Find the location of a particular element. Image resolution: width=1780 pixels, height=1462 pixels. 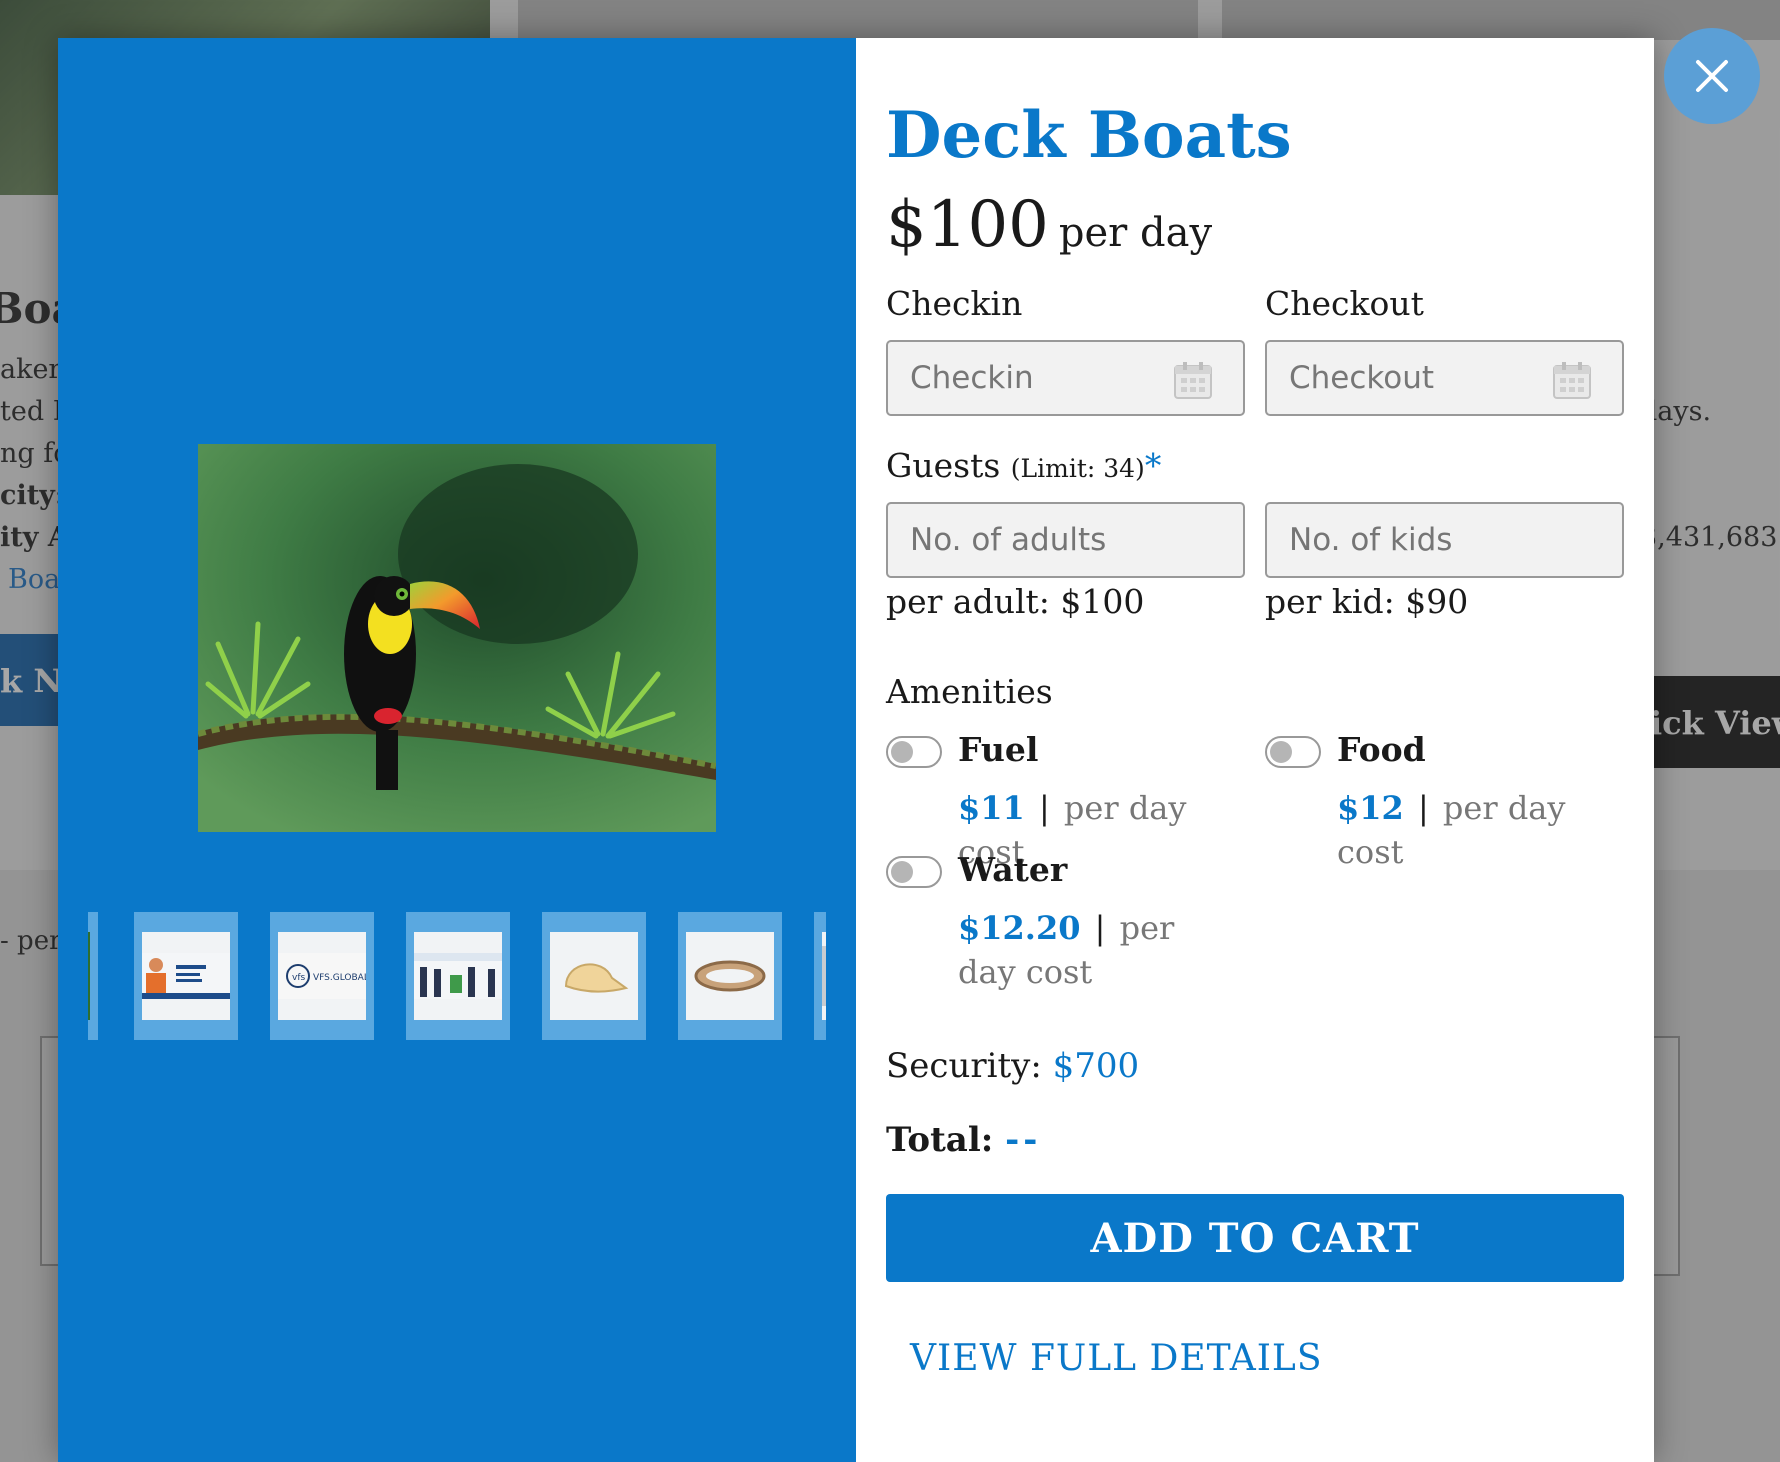

office-thumb-icon is located at coordinates (458, 976).